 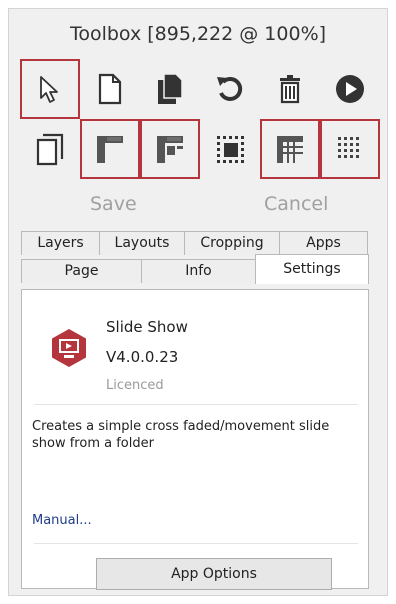 I want to click on pointer-tool-button, so click(x=50, y=89).